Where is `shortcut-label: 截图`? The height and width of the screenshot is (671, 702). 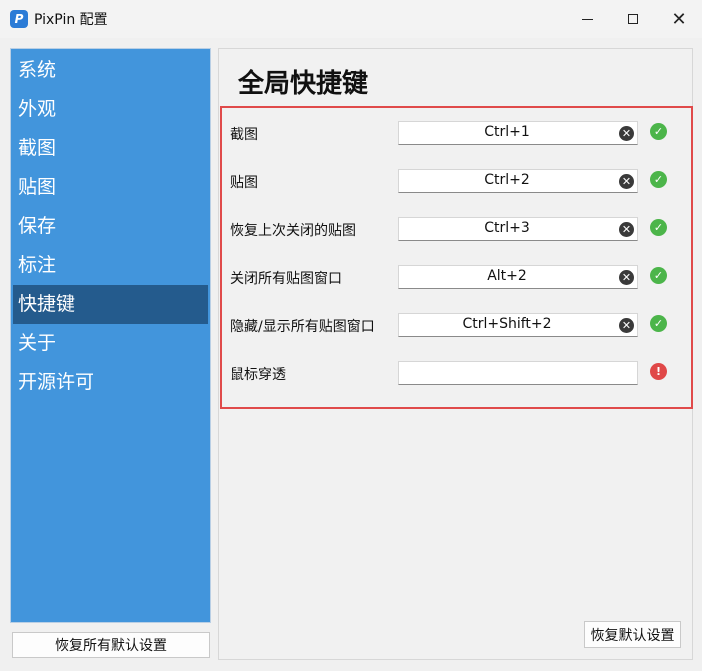 shortcut-label: 截图 is located at coordinates (244, 135).